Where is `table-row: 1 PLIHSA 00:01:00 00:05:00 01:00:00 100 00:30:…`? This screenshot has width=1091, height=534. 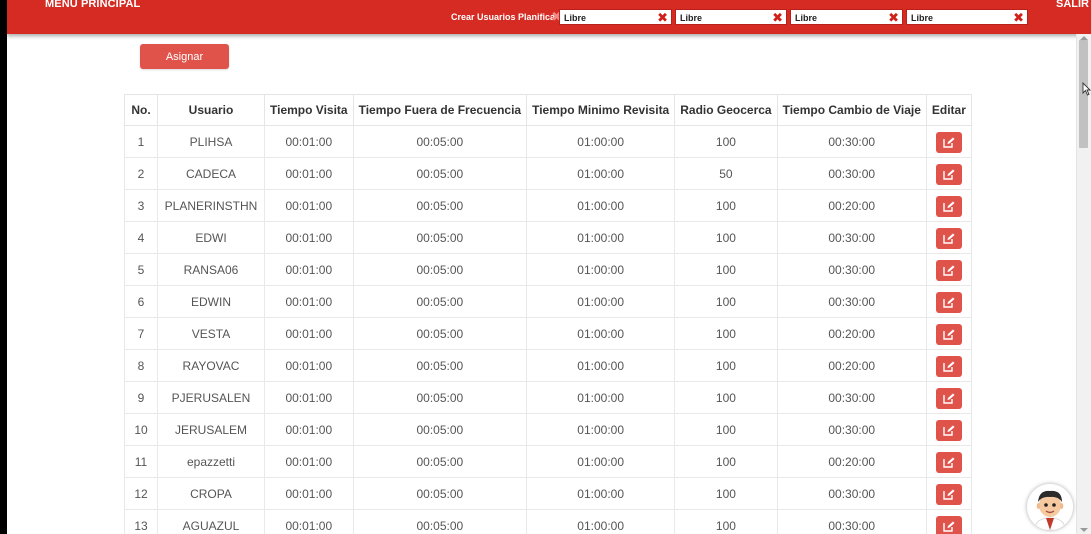 table-row: 1 PLIHSA 00:01:00 00:05:00 01:00:00 100 00:30:… is located at coordinates (548, 141).